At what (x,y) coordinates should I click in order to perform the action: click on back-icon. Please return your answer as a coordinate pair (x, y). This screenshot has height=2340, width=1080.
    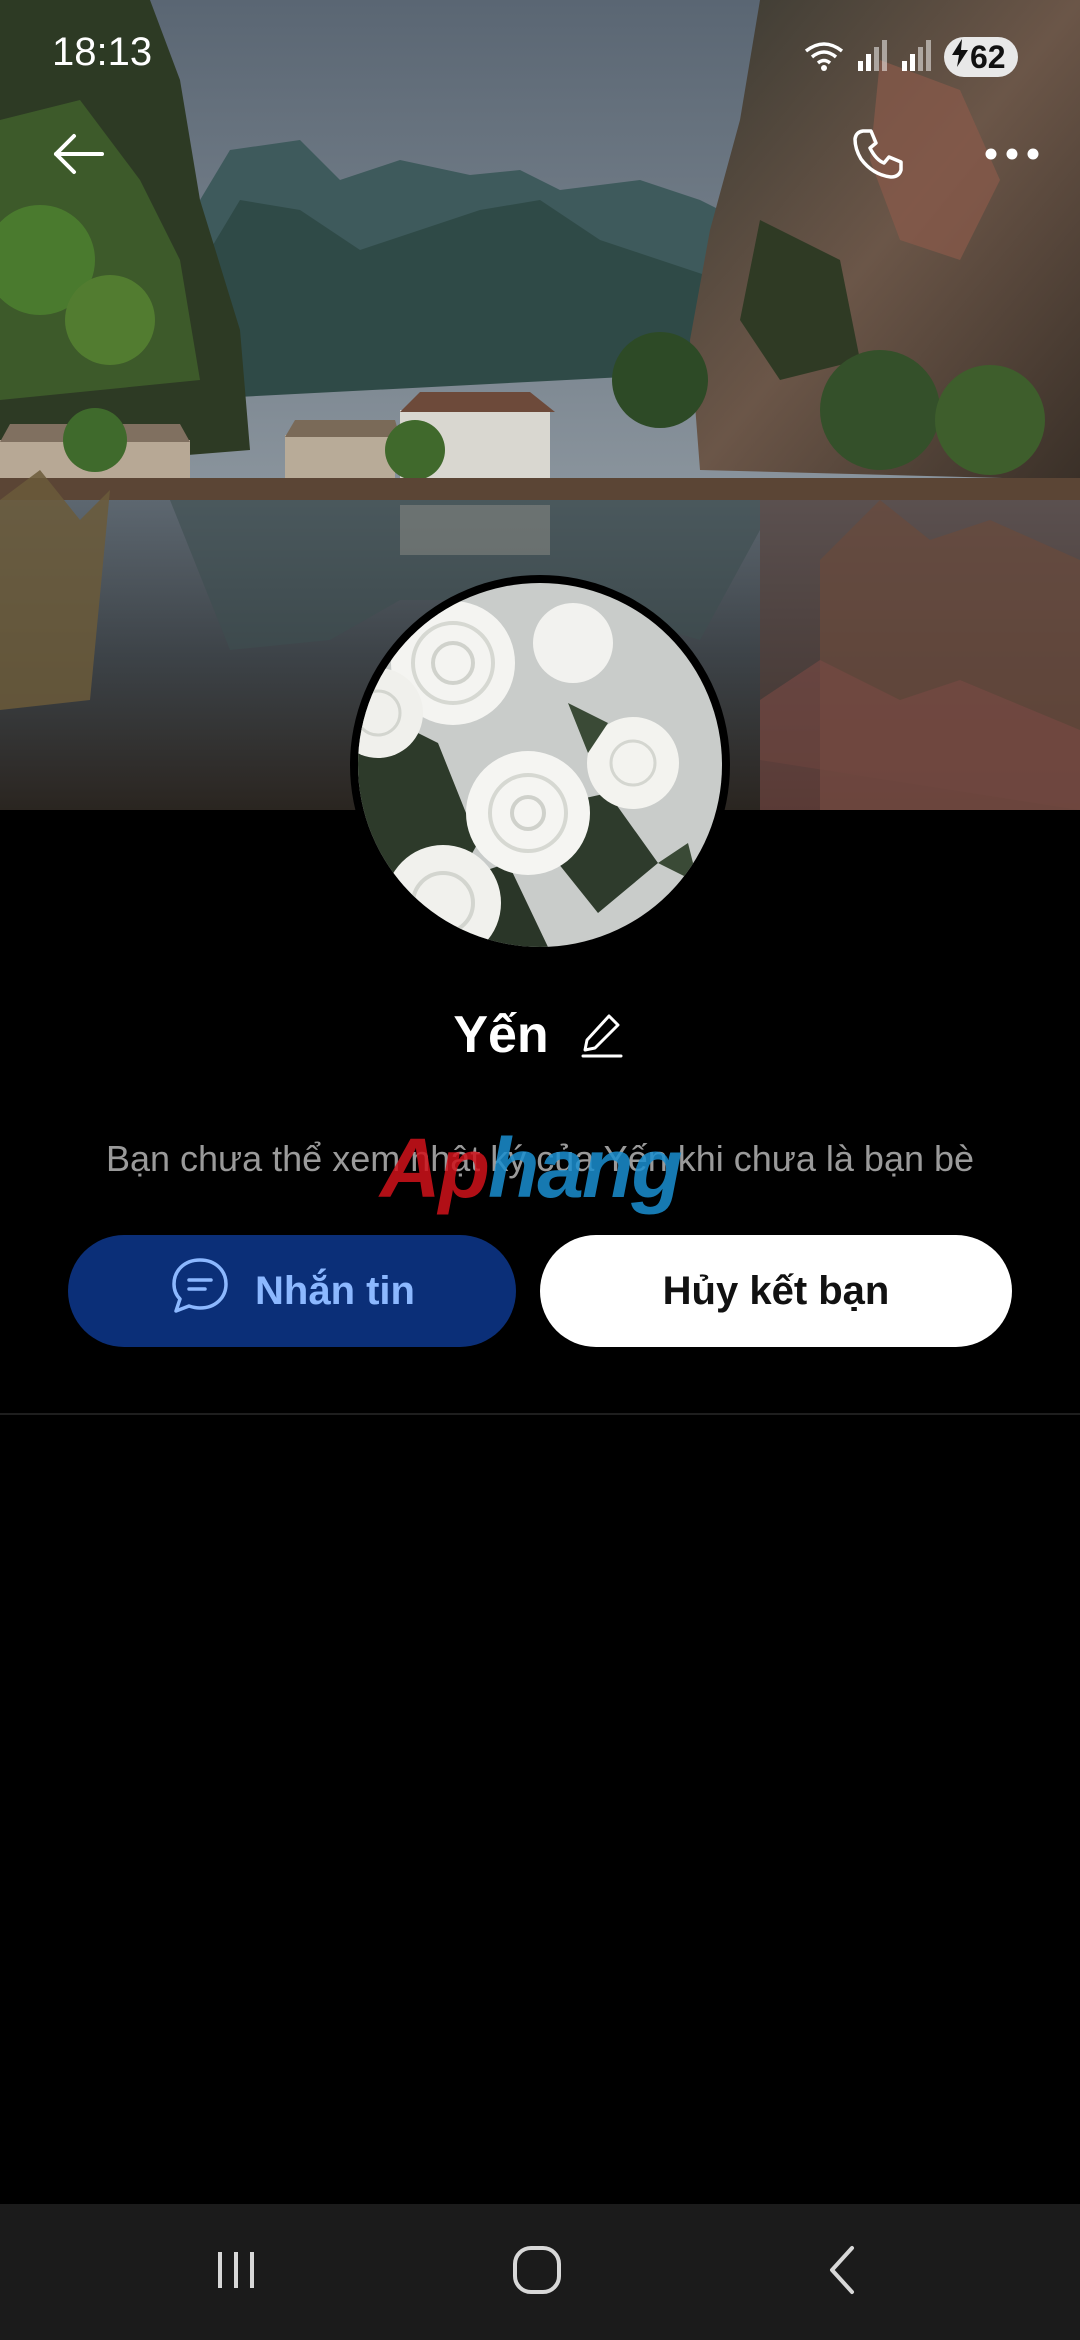
    Looking at the image, I should click on (842, 2272).